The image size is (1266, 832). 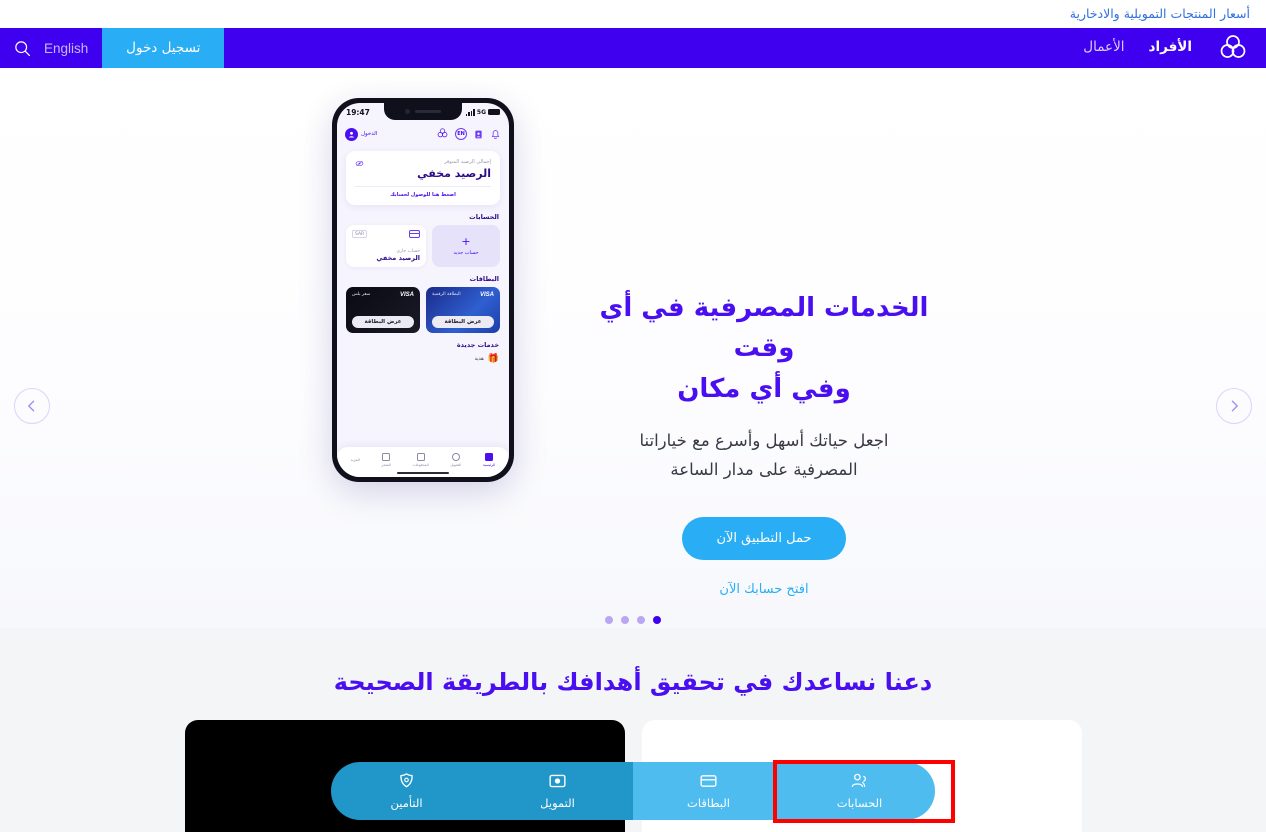 What do you see at coordinates (369, 134) in the screenshot?
I see `phone-login-label: الدخول` at bounding box center [369, 134].